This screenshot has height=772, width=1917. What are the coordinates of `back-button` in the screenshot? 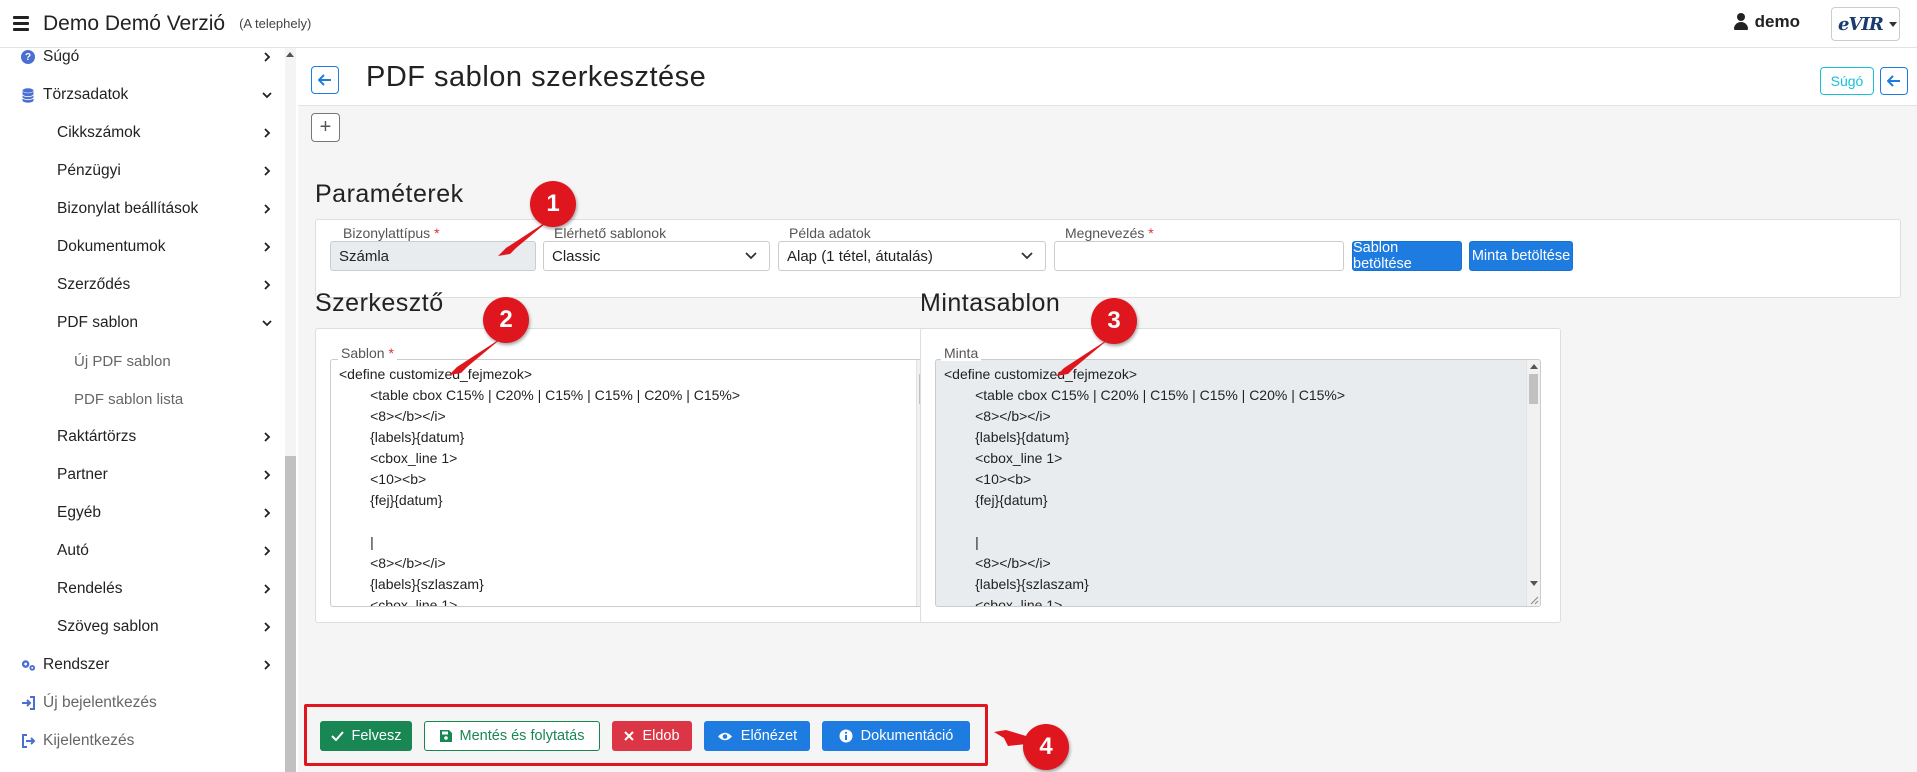 It's located at (325, 80).